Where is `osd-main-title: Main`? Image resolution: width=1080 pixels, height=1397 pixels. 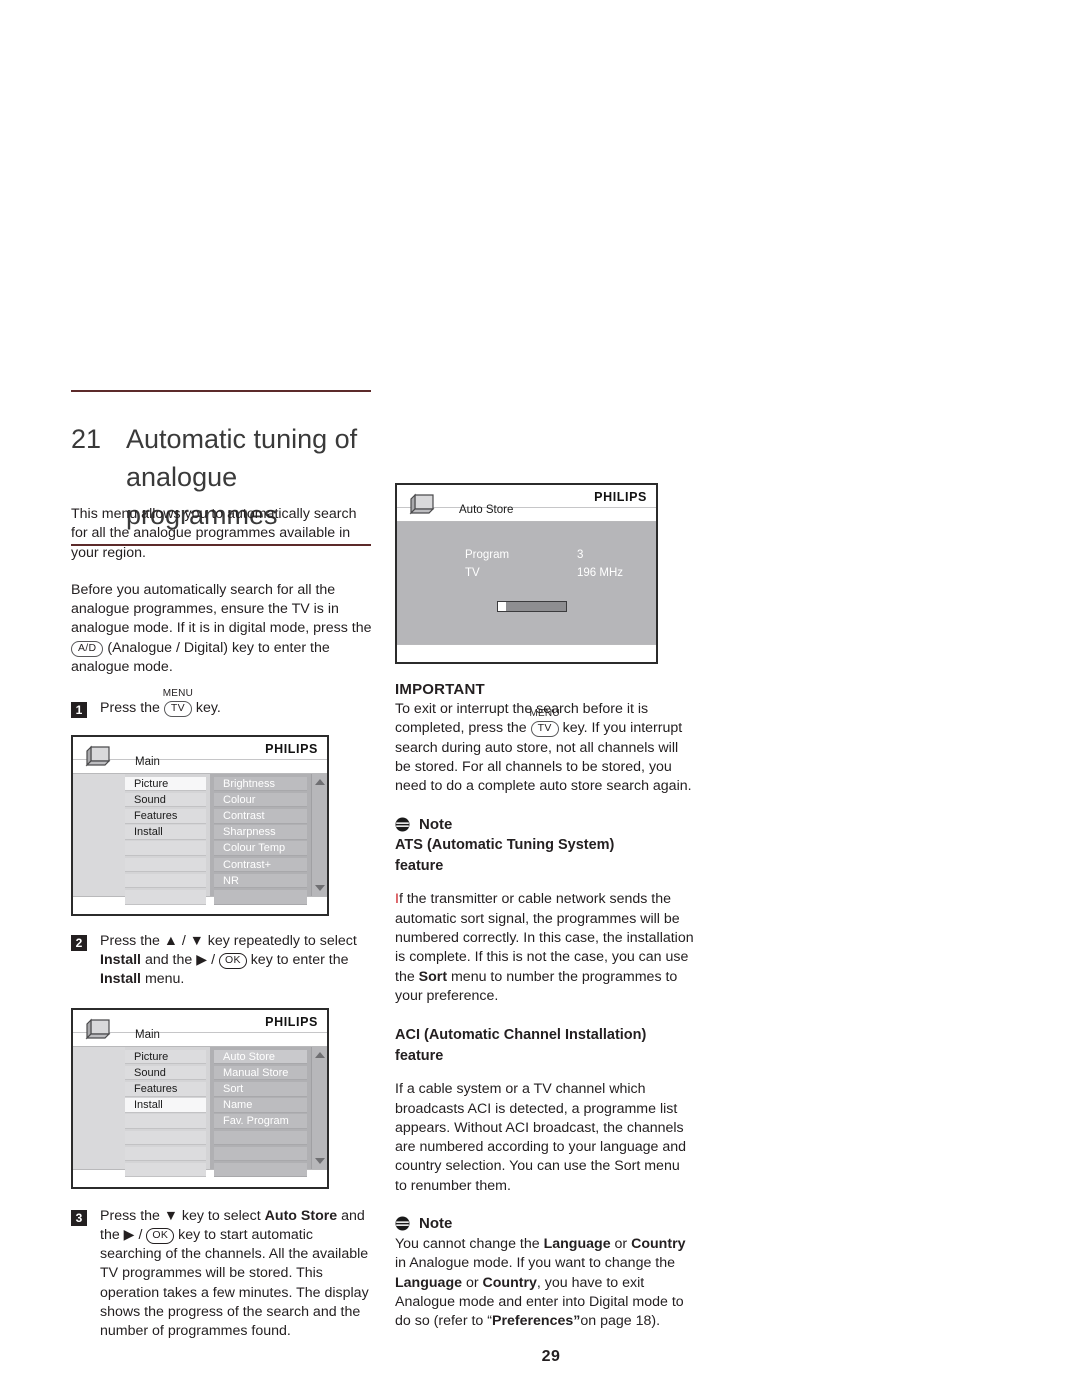 osd-main-title: Main is located at coordinates (147, 761).